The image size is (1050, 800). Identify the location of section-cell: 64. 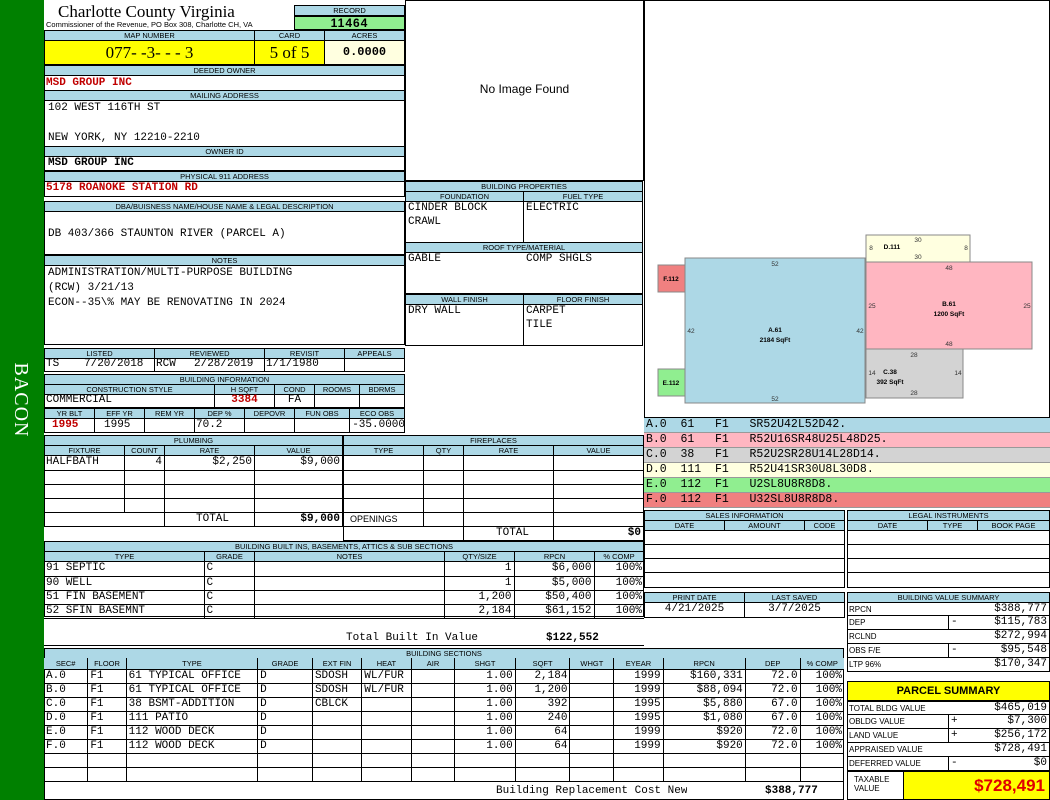
(542, 732).